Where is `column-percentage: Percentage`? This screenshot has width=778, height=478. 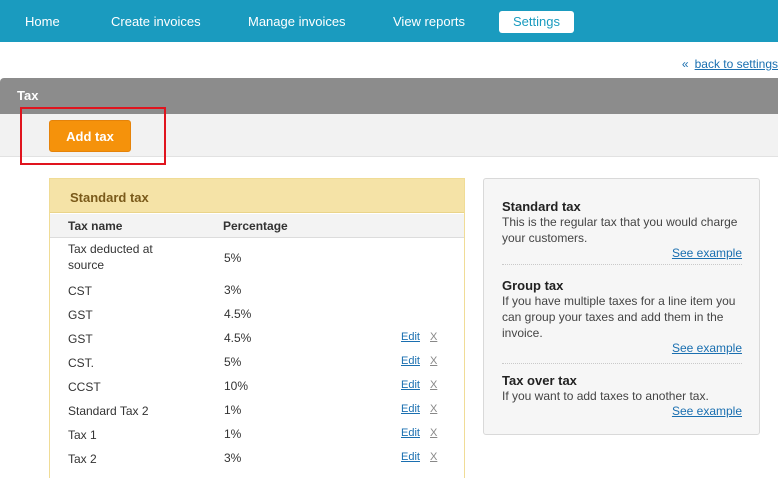
column-percentage: Percentage is located at coordinates (255, 226).